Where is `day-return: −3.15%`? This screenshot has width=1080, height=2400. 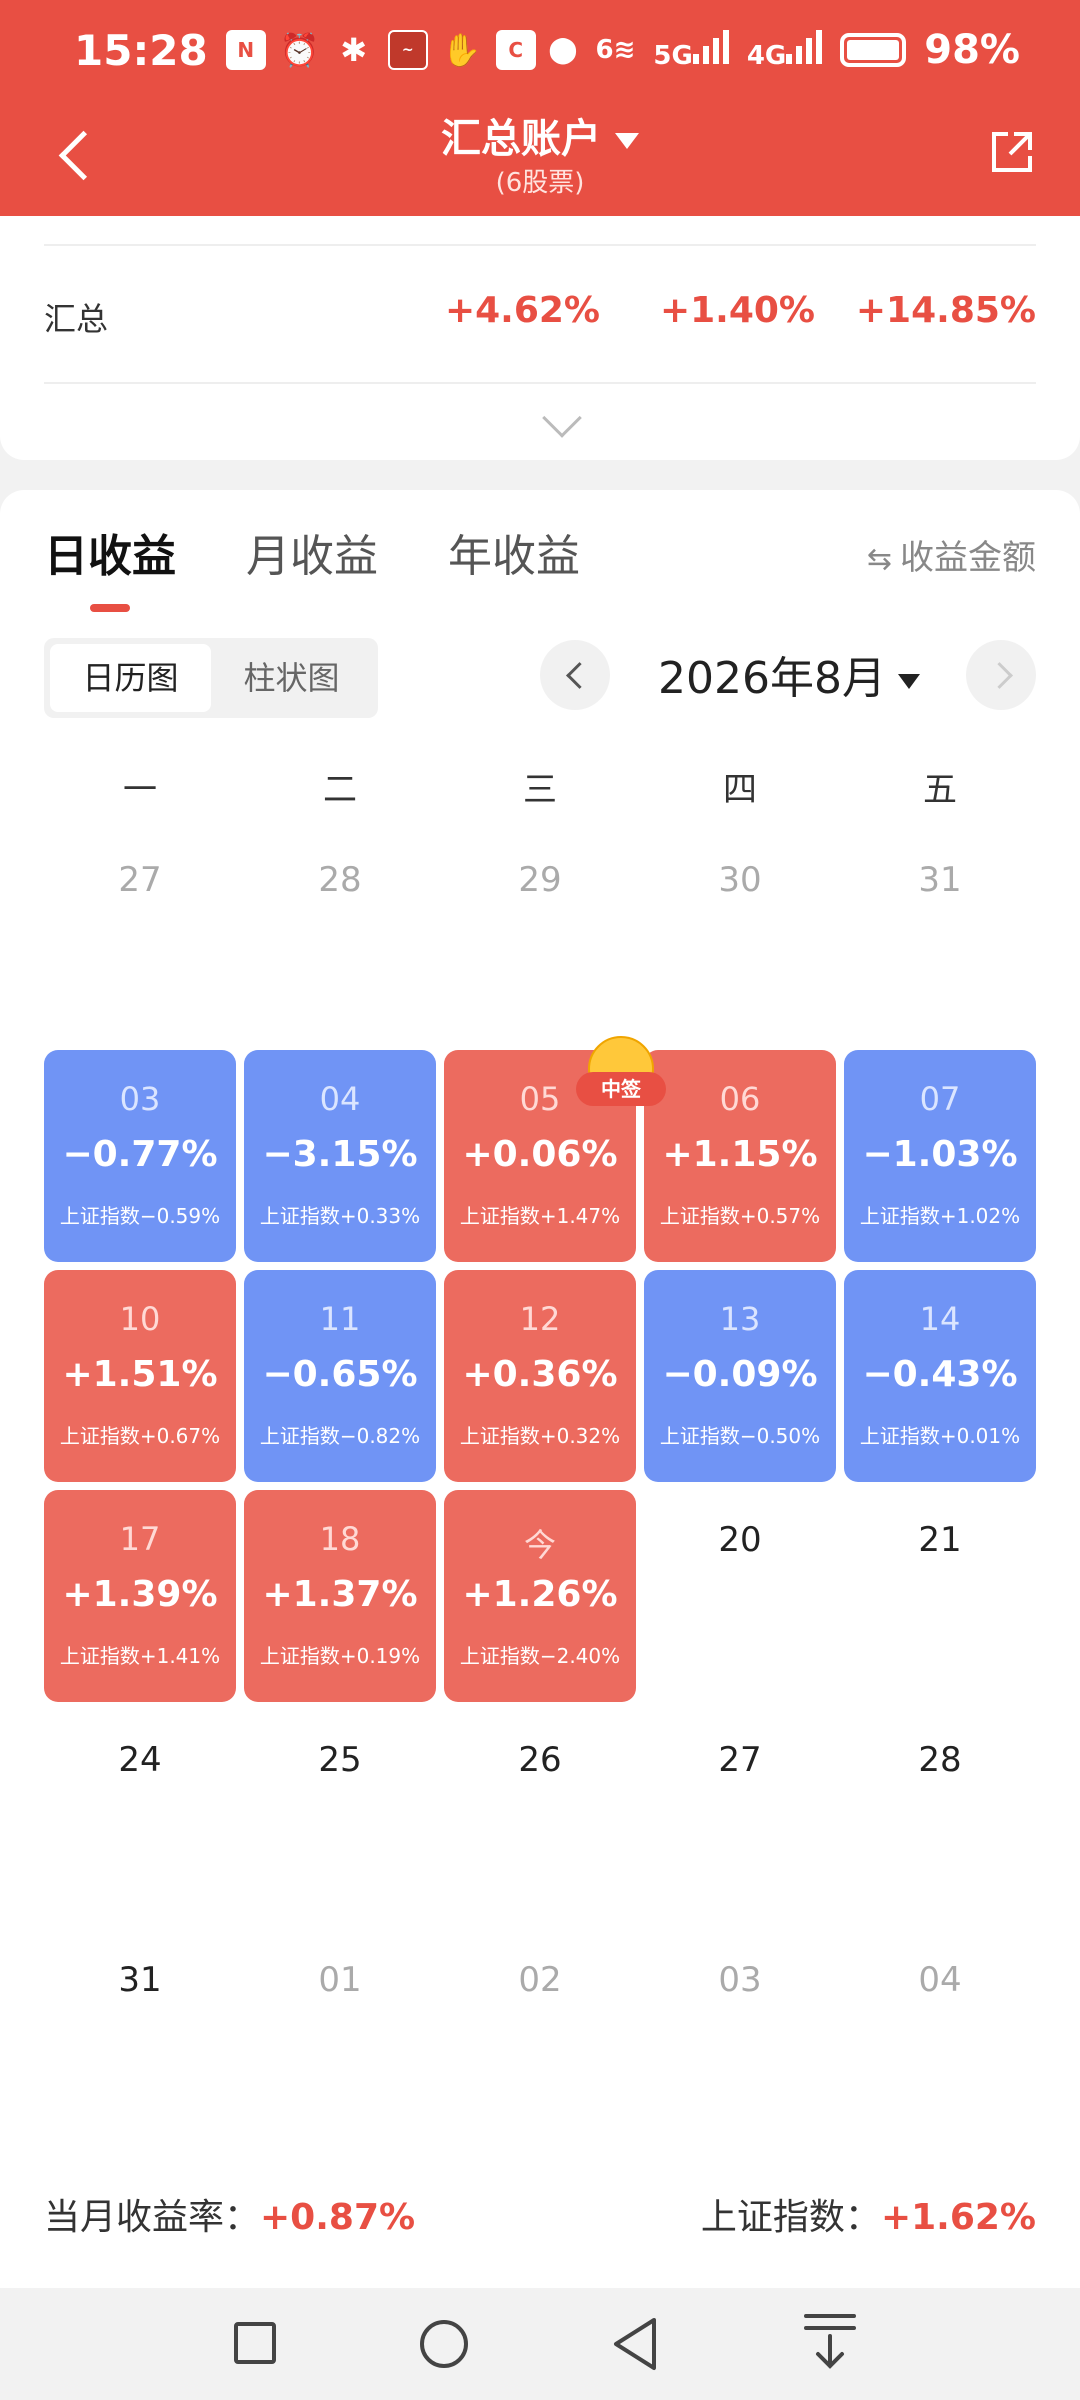
day-return: −3.15% is located at coordinates (340, 1154).